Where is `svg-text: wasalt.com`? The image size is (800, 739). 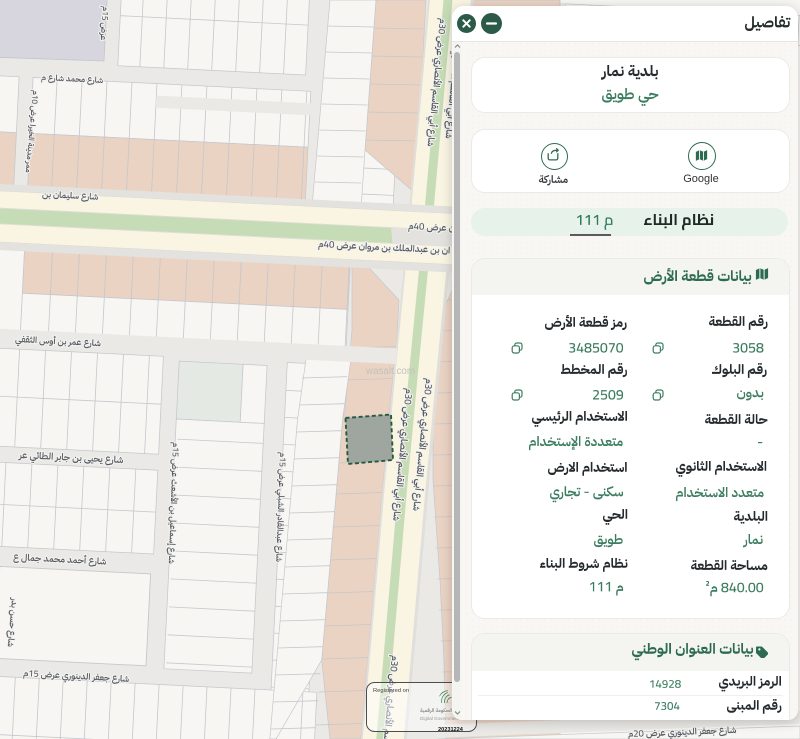
svg-text: wasalt.com is located at coordinates (390, 371).